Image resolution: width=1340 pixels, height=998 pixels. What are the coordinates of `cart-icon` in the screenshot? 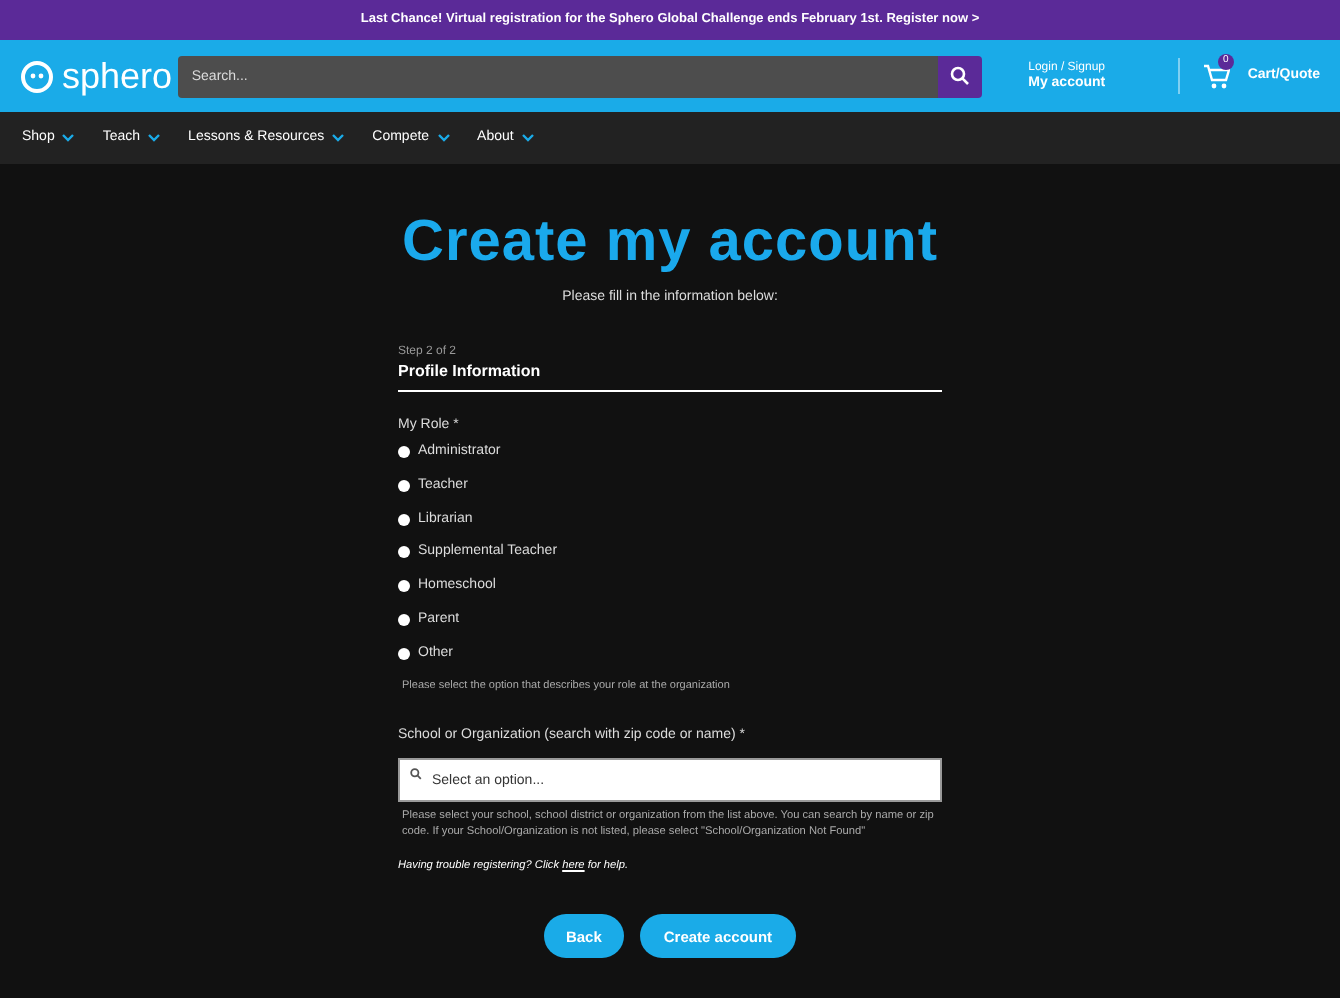 It's located at (1215, 76).